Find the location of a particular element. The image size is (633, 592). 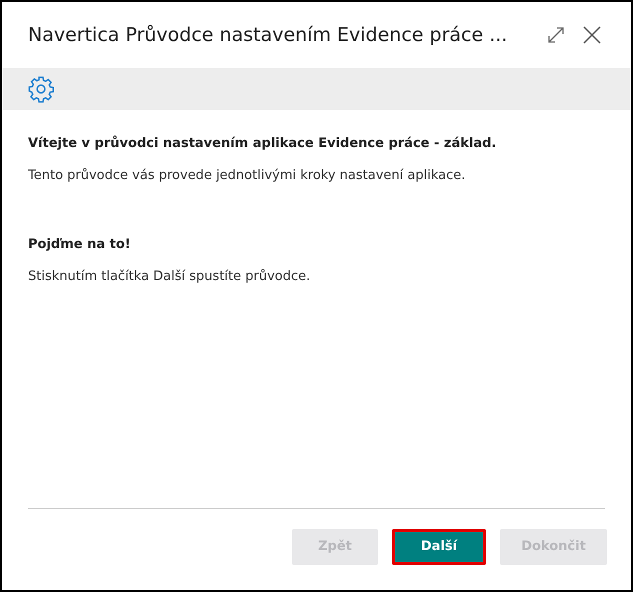

section-heading: Vítejte v průvodci nastavením aplikace Evidence práce - základ. is located at coordinates (263, 143).